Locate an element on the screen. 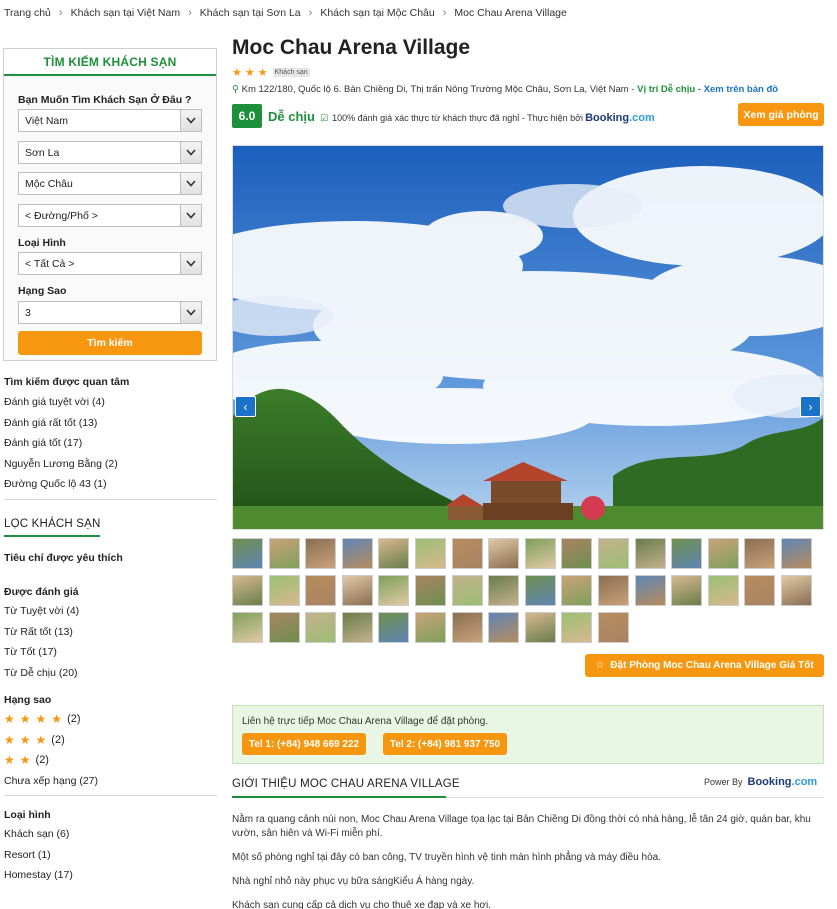 The width and height of the screenshot is (837, 909). breadcrumb-mocchau: Khách sạn tại Mộc Châu is located at coordinates (377, 13).